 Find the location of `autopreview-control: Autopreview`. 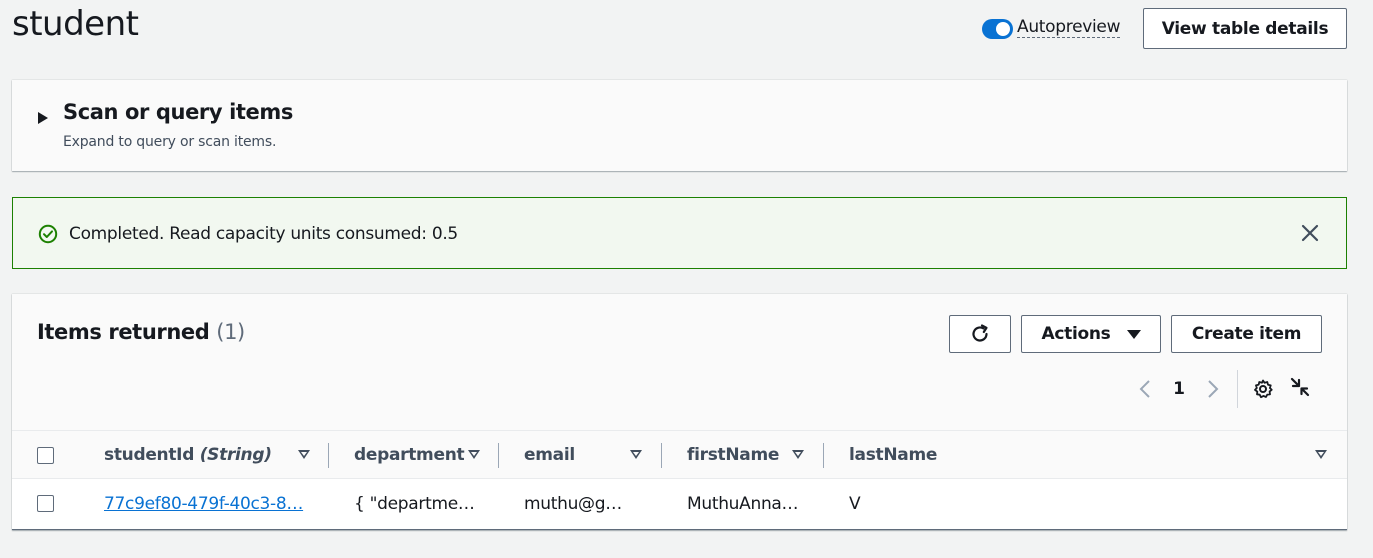

autopreview-control: Autopreview is located at coordinates (1051, 27).